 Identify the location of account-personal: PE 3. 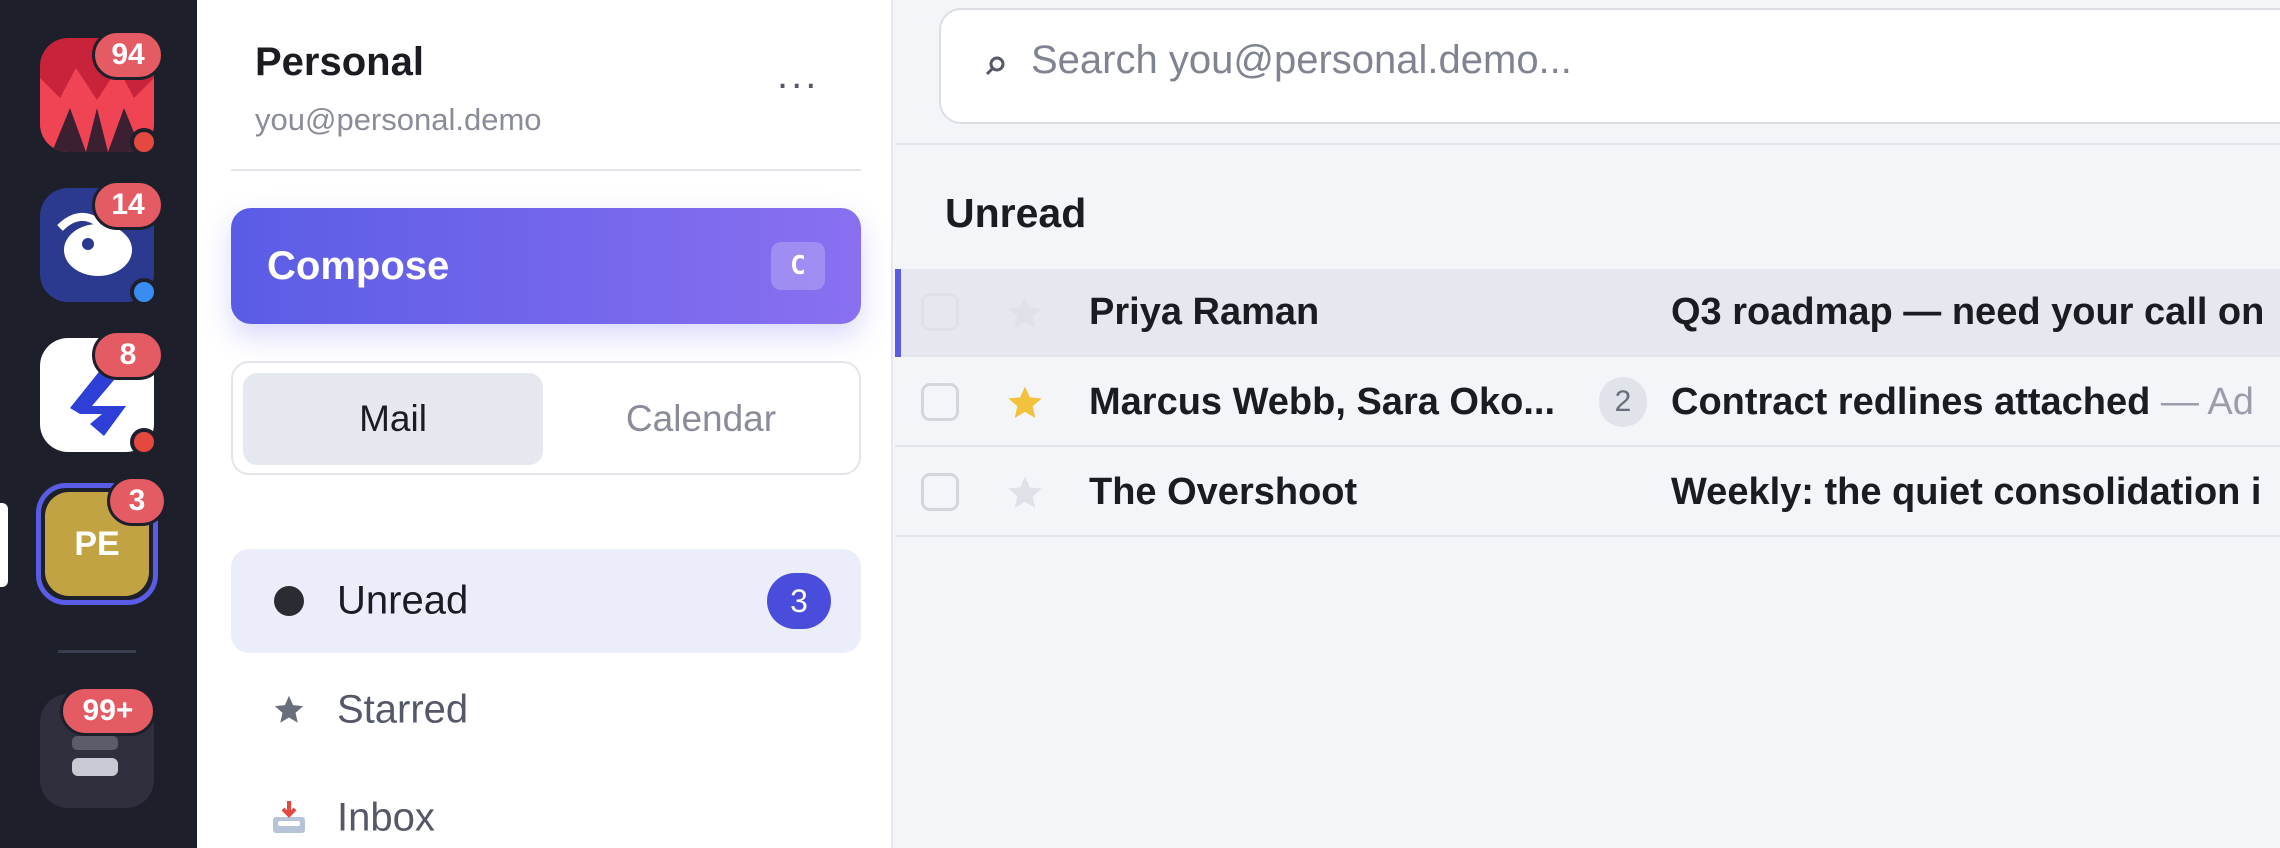
(101, 540).